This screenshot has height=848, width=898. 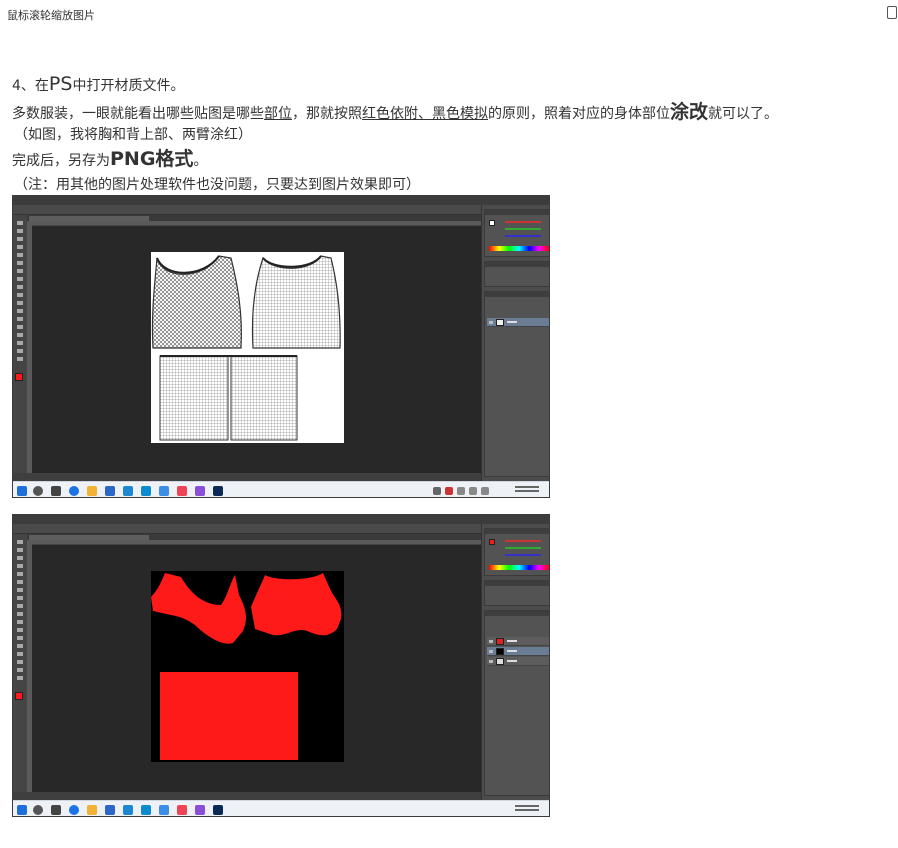 I want to click on para-bold: 涂改, so click(x=689, y=112).